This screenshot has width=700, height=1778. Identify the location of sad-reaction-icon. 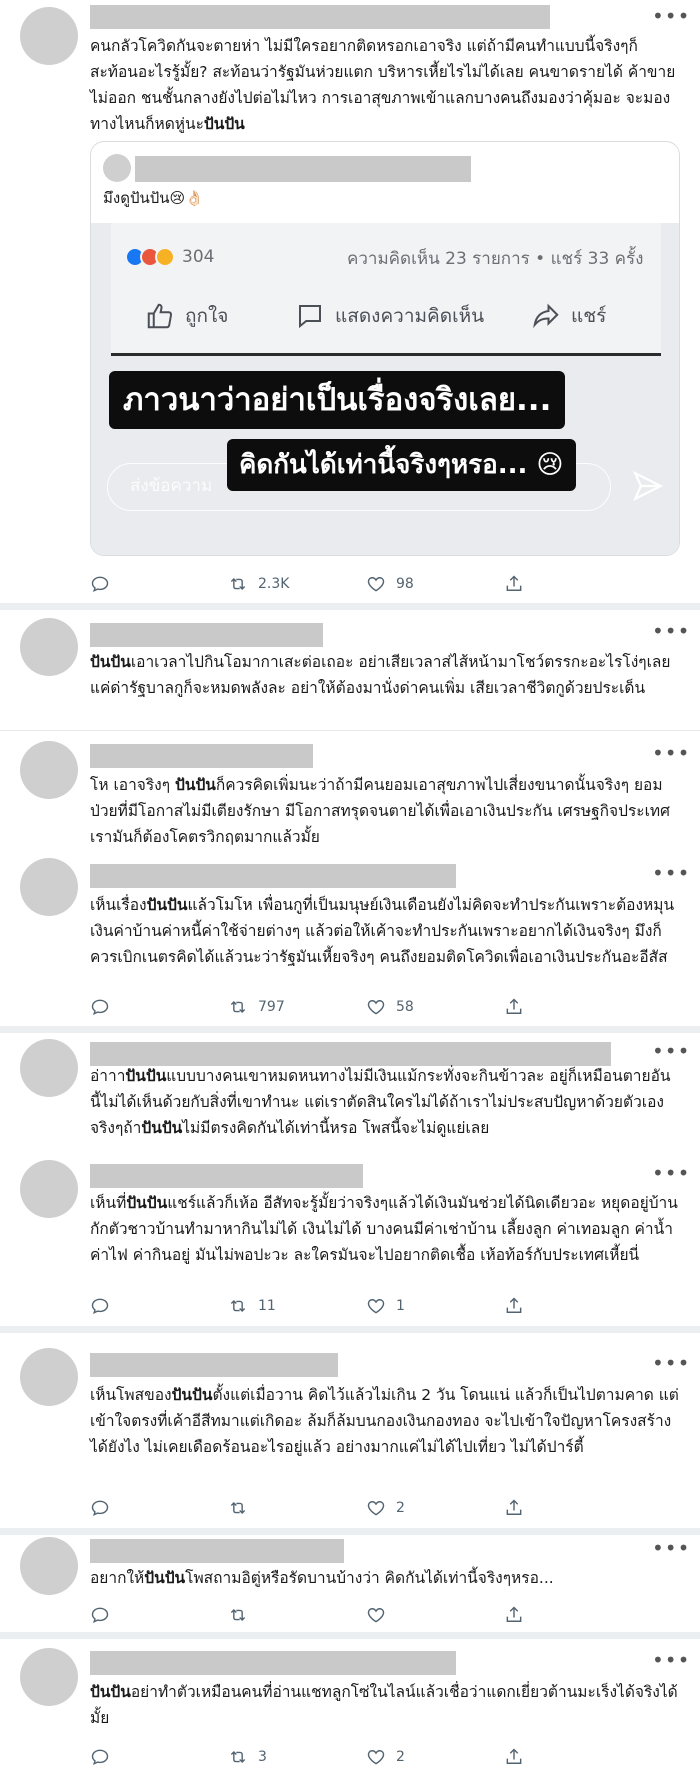
(165, 257).